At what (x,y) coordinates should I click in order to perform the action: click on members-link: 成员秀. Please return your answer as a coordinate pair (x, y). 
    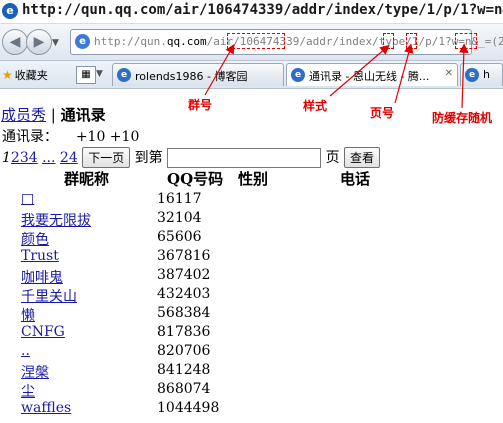
    Looking at the image, I should click on (23, 115).